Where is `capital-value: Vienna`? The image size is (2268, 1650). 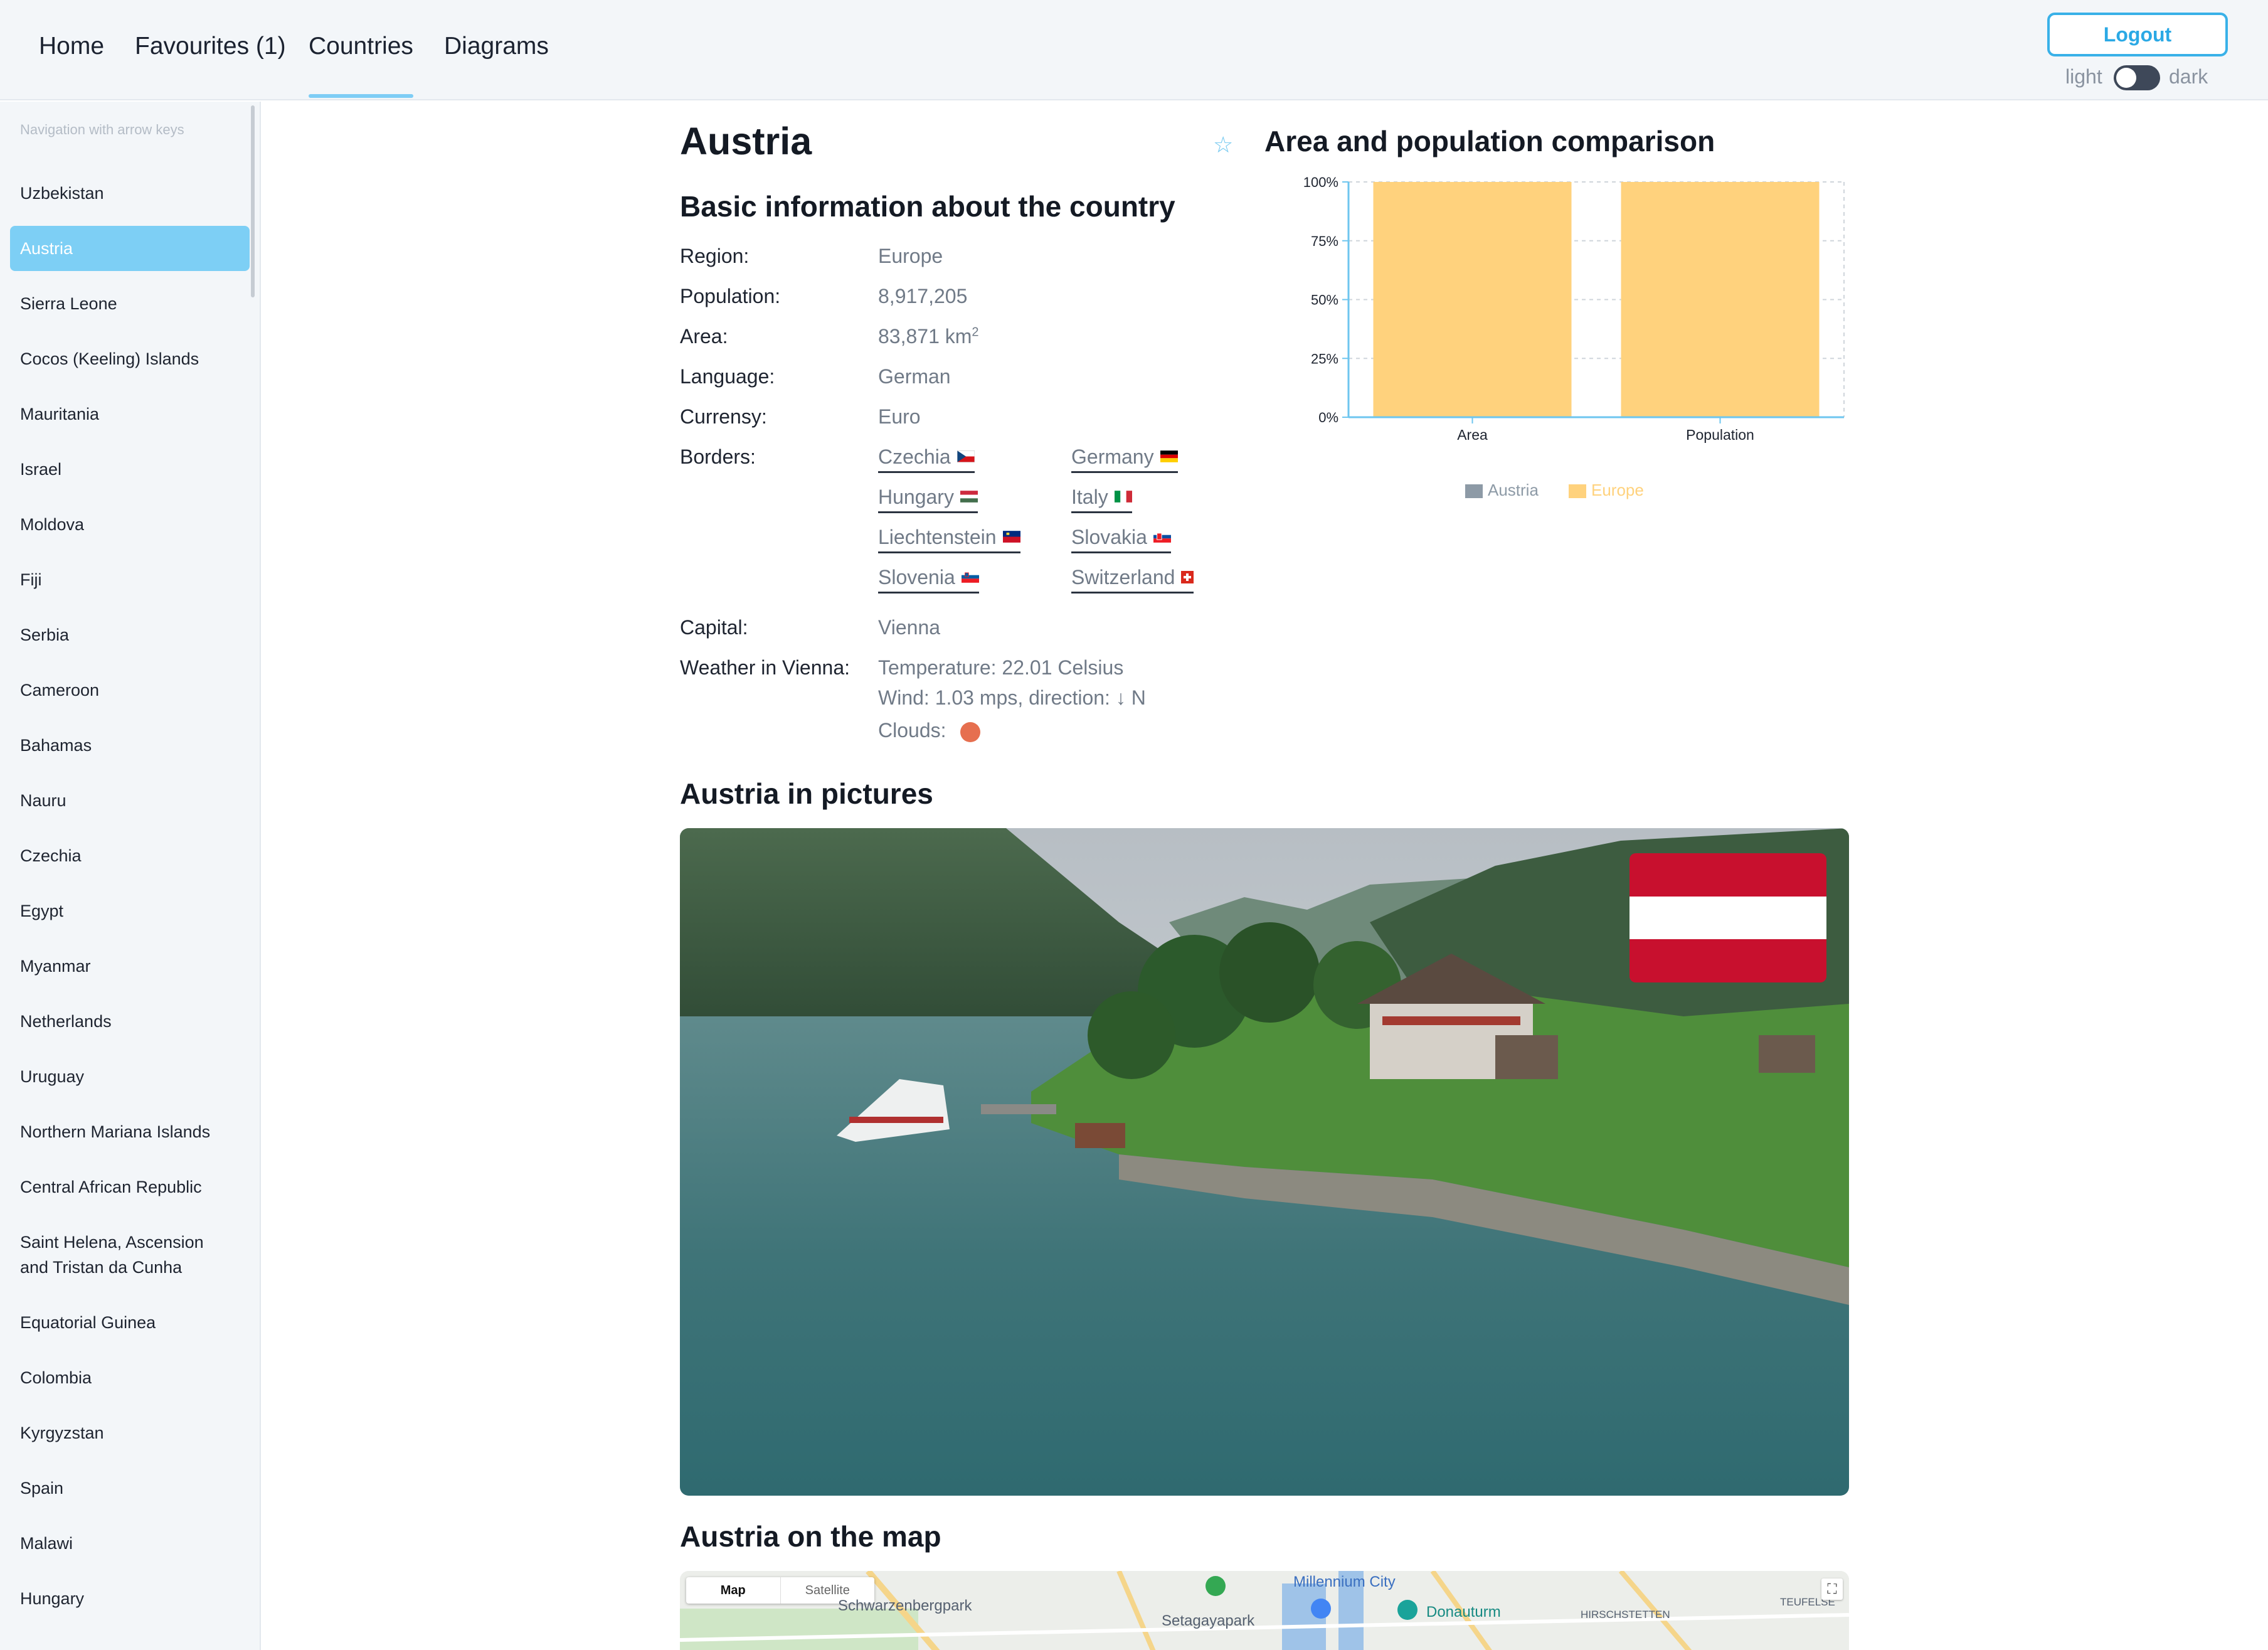
capital-value: Vienna is located at coordinates (909, 628).